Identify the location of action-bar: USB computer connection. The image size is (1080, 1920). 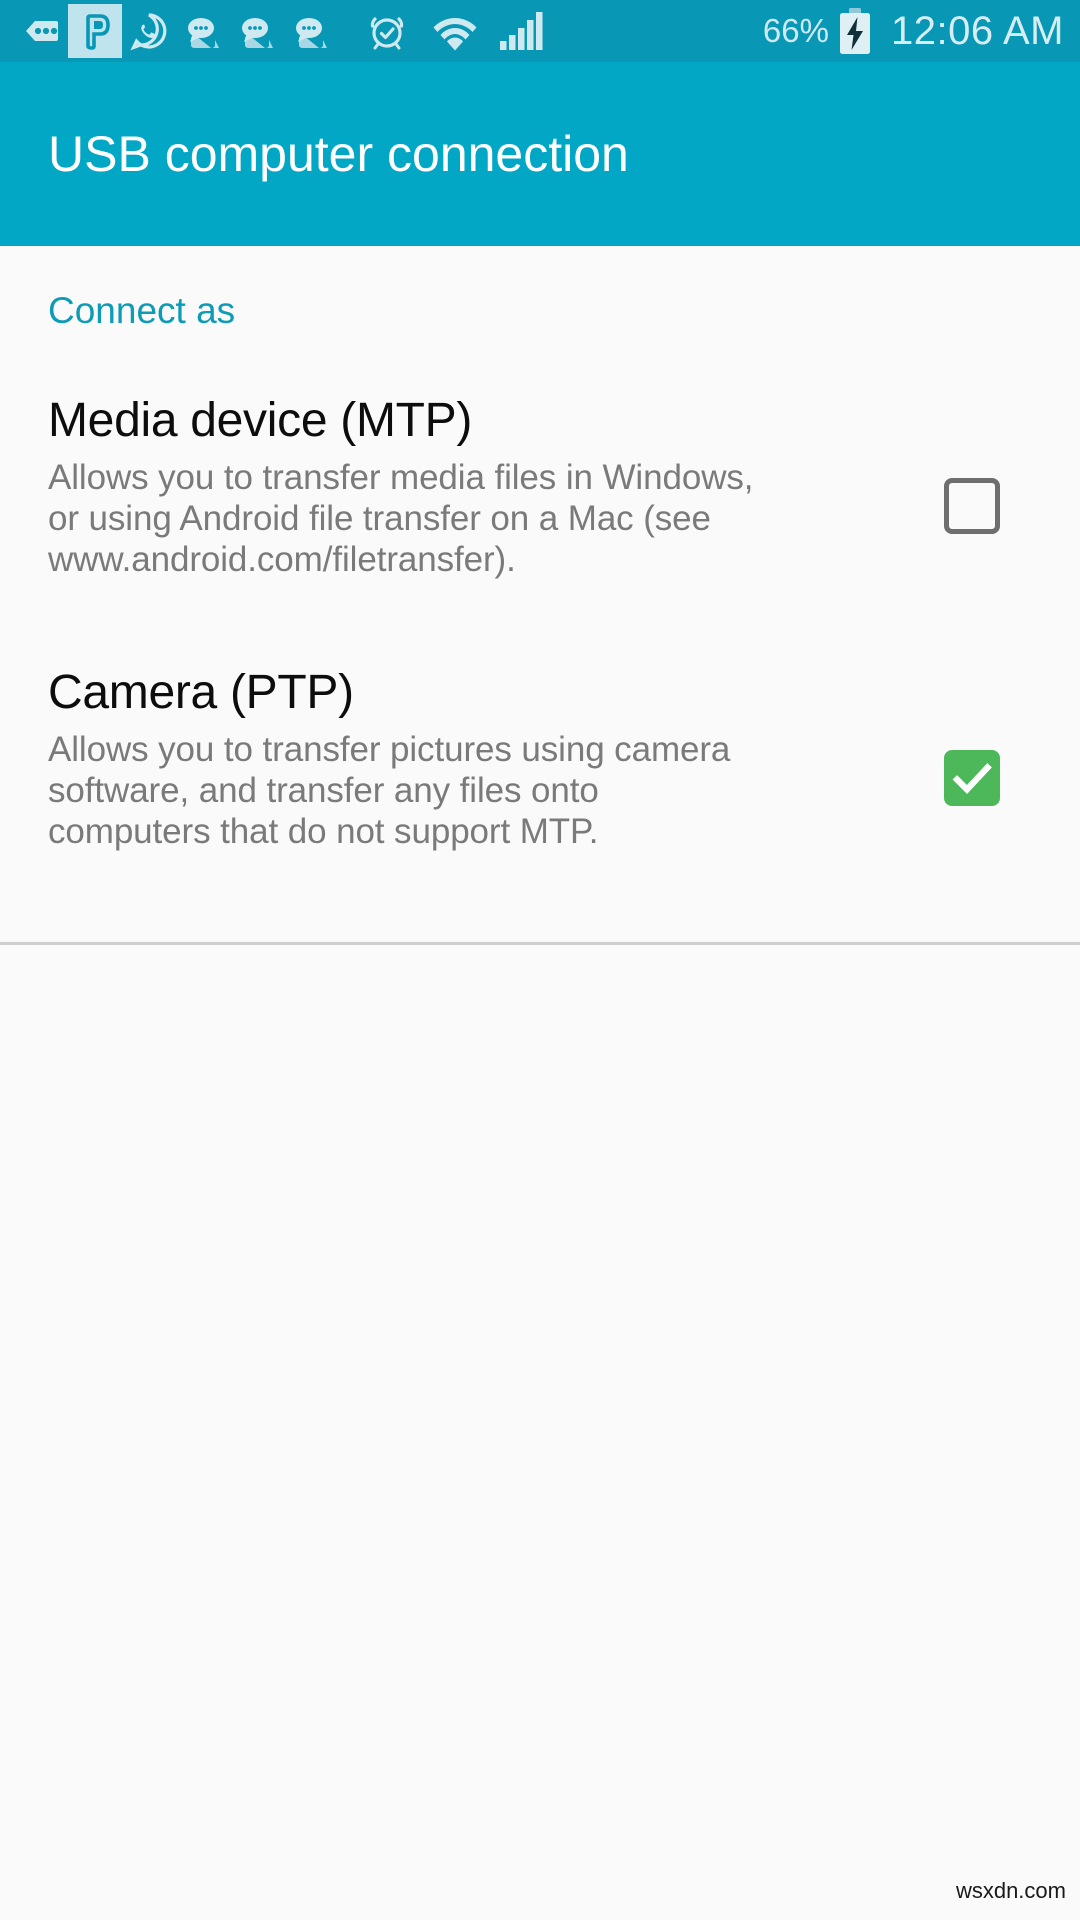
(540, 154).